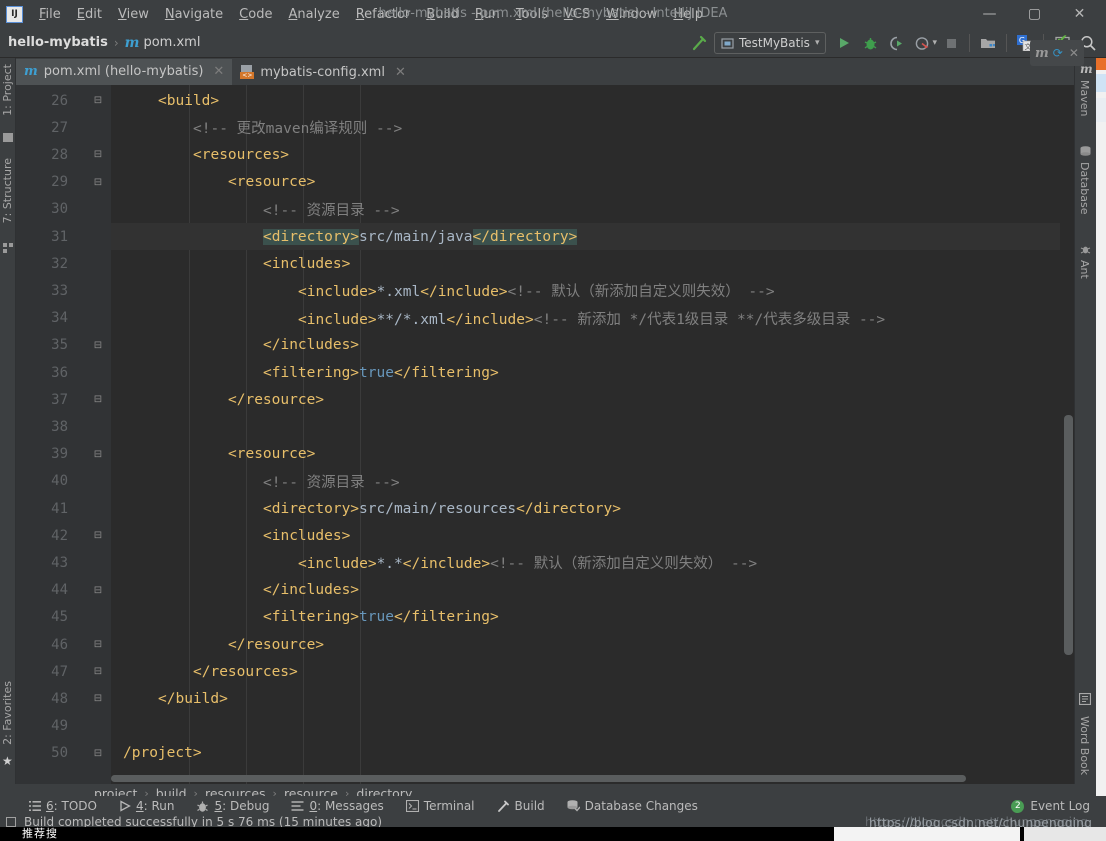 This screenshot has width=1106, height=841. What do you see at coordinates (896, 43) in the screenshot?
I see `run-with-coverage-button` at bounding box center [896, 43].